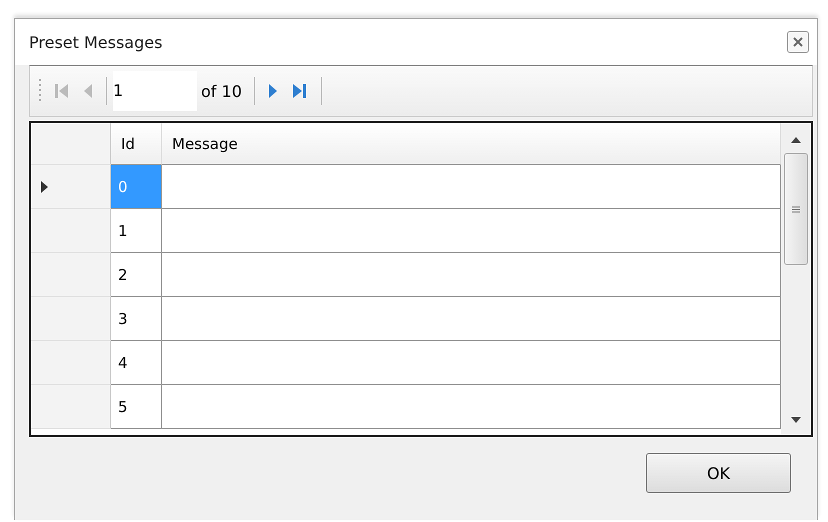  I want to click on position-field: 1, so click(155, 91).